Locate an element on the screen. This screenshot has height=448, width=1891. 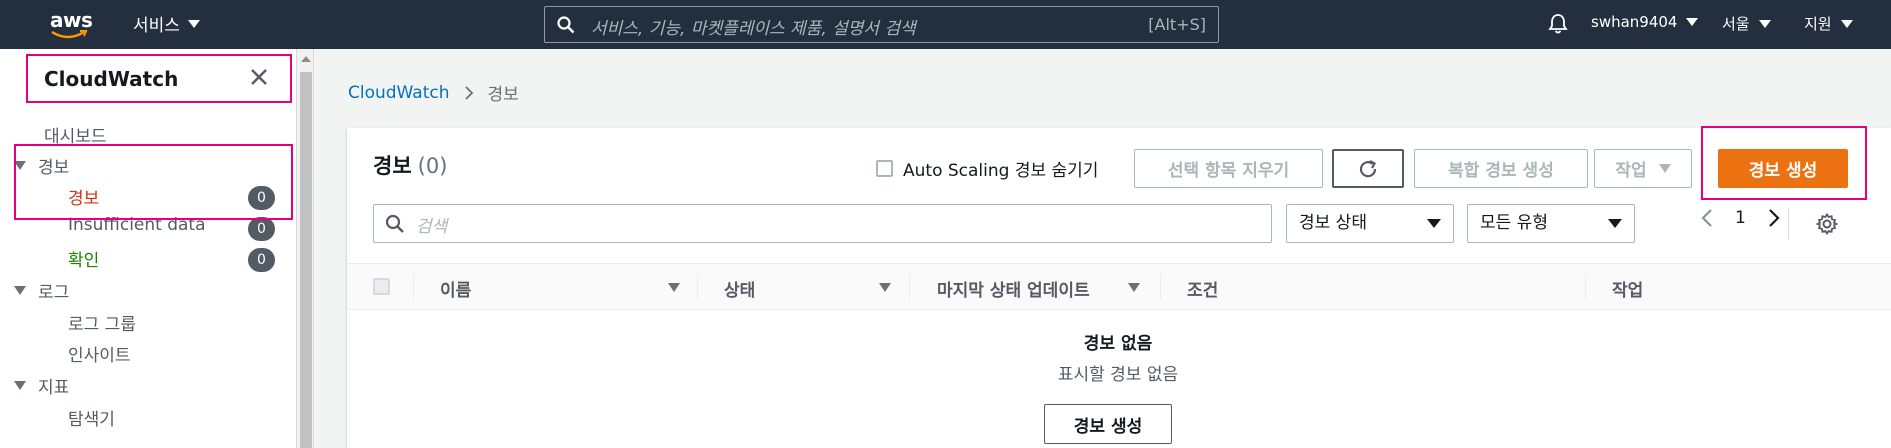
empty-state-title: 경보 없음 is located at coordinates (1118, 344).